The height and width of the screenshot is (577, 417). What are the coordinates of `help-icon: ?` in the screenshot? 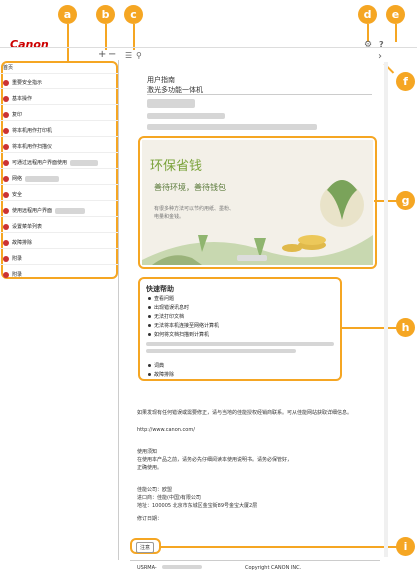 It's located at (381, 45).